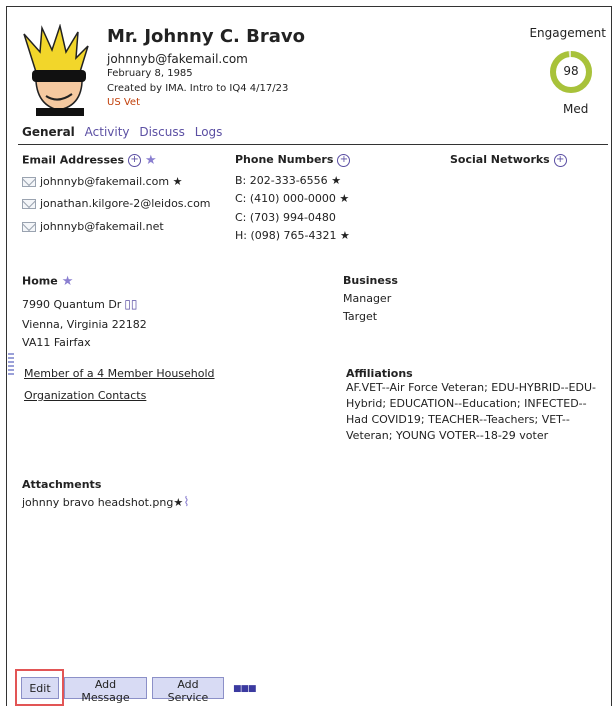 The width and height of the screenshot is (613, 712). I want to click on phone-number: H: (098) 765-4321, so click(286, 235).